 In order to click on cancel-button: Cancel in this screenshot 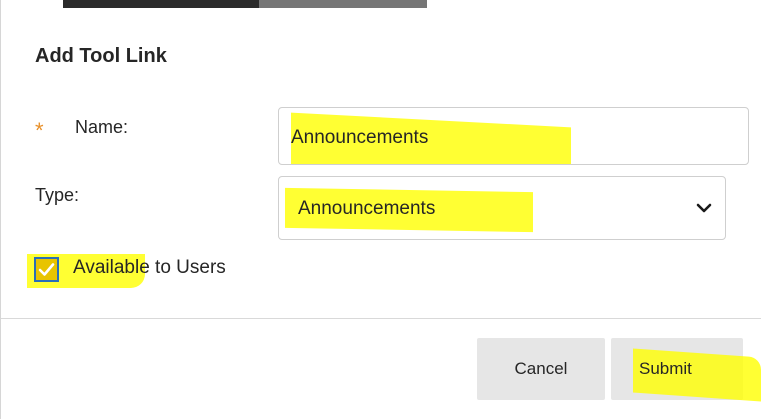, I will do `click(541, 369)`.